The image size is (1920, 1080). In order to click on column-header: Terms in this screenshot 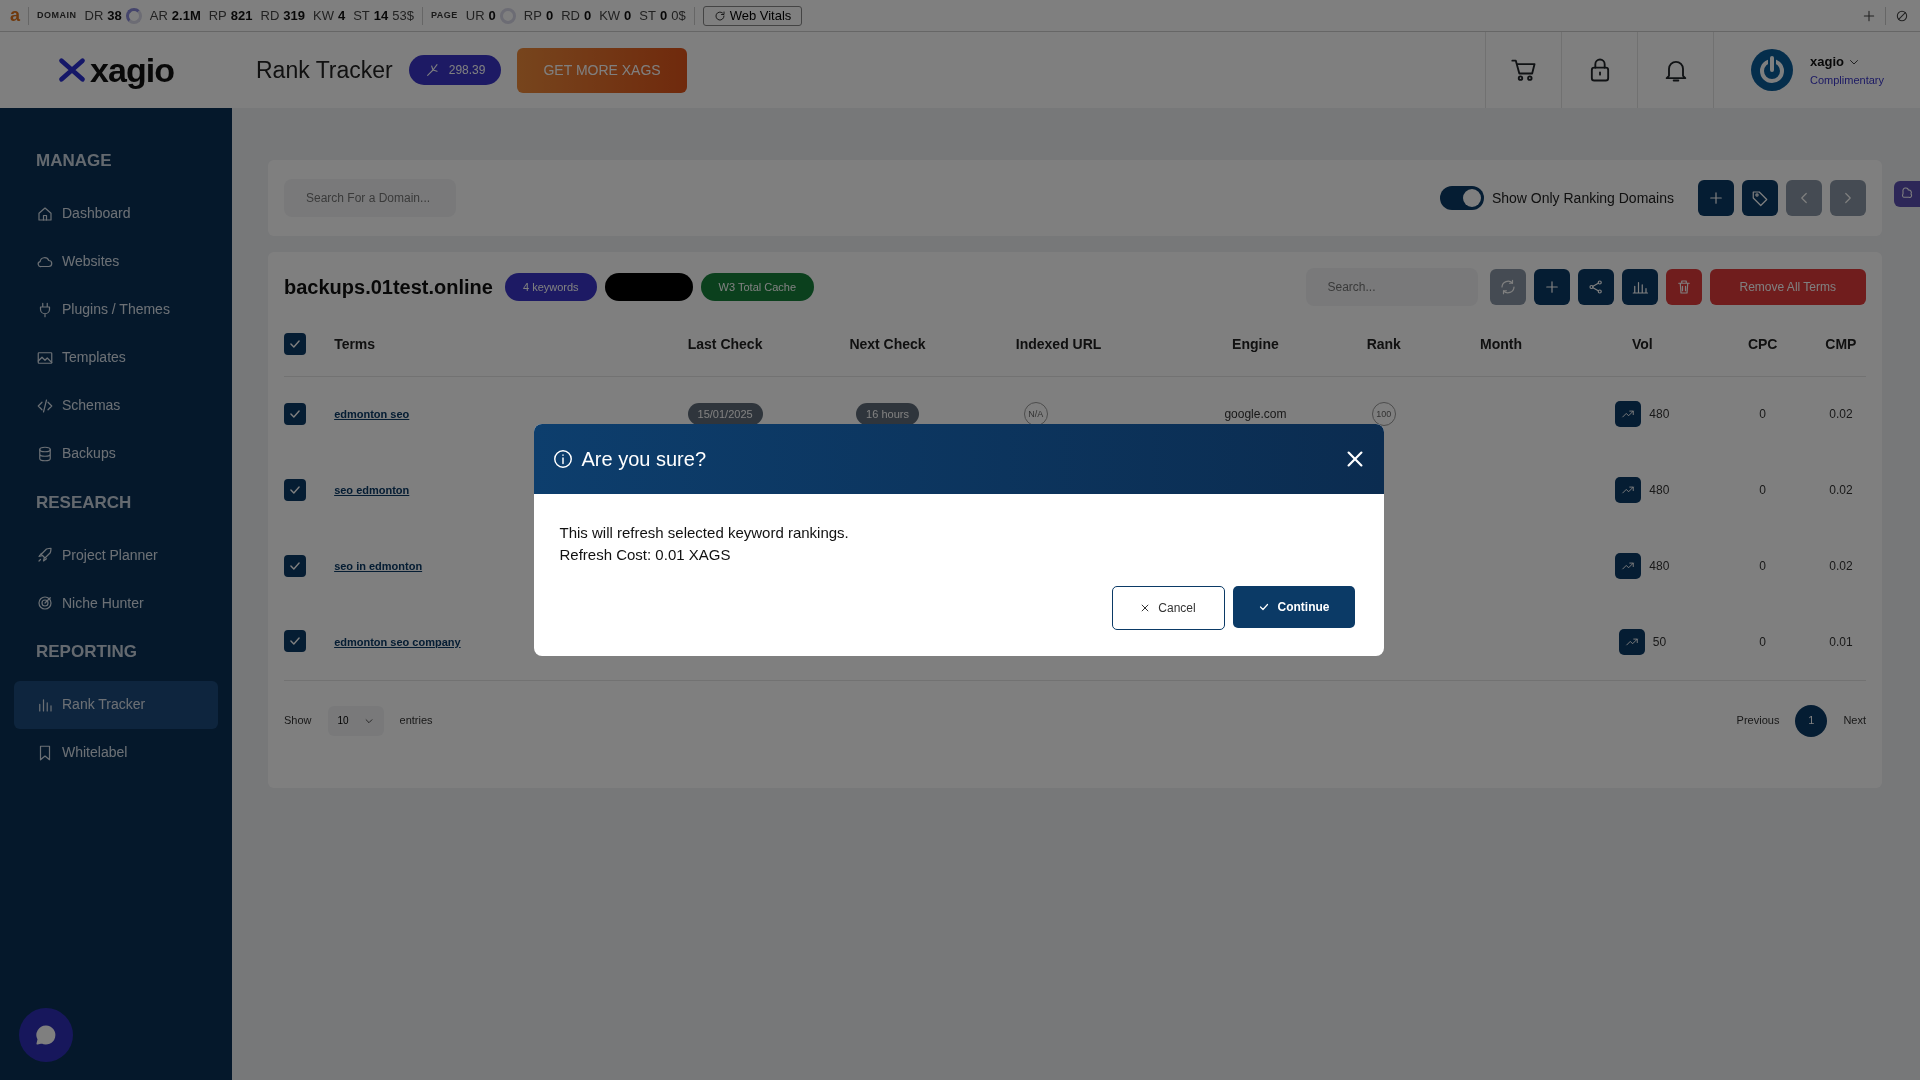, I will do `click(355, 344)`.